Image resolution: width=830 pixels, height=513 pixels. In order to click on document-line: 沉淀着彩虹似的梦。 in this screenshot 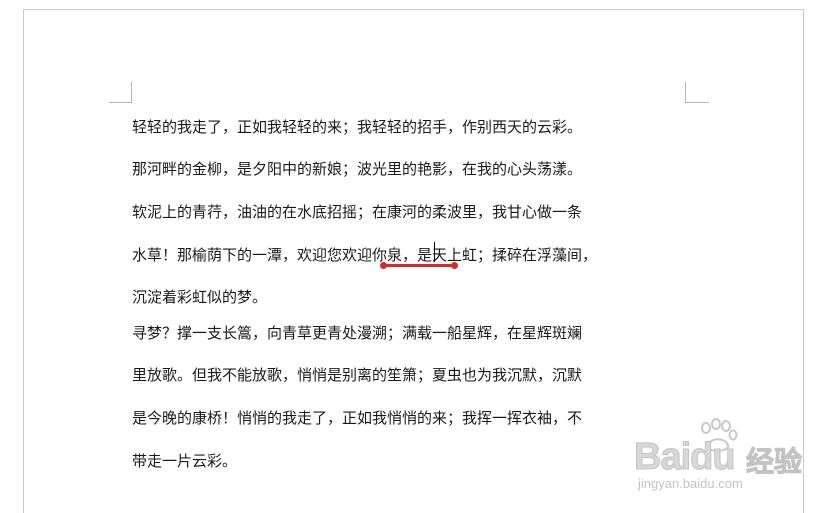, I will do `click(199, 297)`.